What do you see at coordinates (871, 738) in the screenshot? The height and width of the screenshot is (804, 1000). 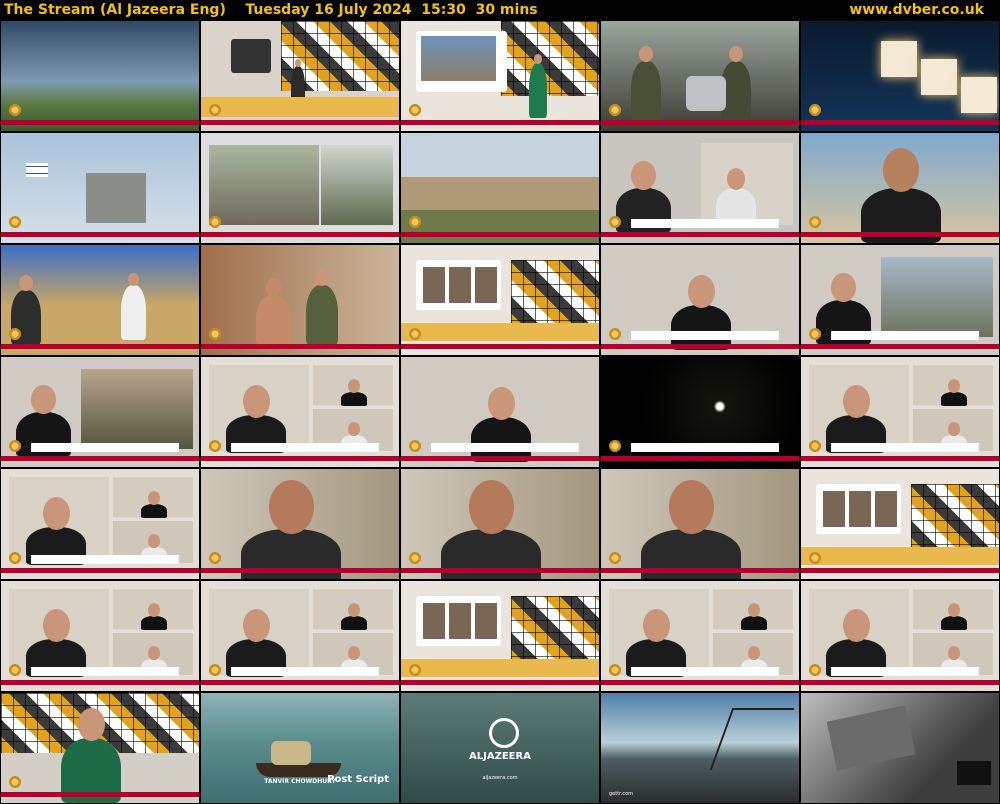 I see `paper` at bounding box center [871, 738].